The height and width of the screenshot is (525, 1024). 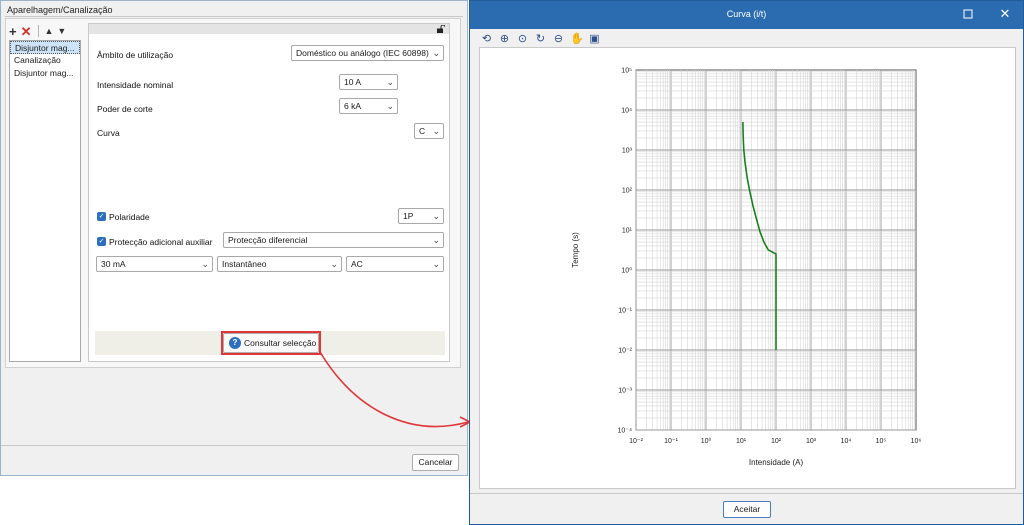 What do you see at coordinates (135, 55) in the screenshot?
I see `ambito-label: Âmbito de utilização` at bounding box center [135, 55].